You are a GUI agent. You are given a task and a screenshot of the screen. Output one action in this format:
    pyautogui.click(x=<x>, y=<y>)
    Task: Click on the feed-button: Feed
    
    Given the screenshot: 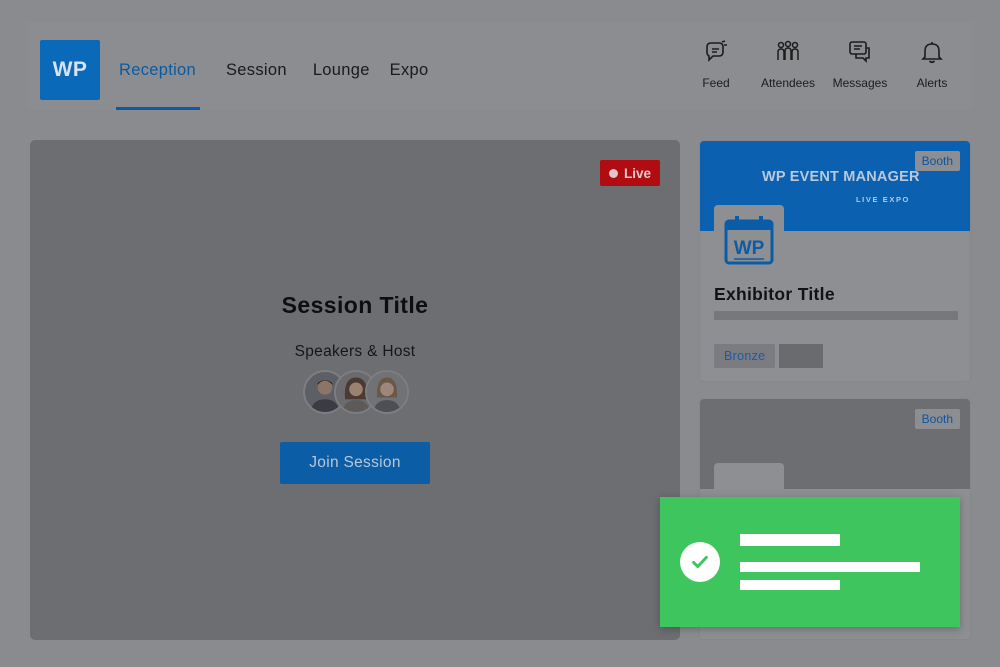 What is the action you would take?
    pyautogui.click(x=716, y=64)
    